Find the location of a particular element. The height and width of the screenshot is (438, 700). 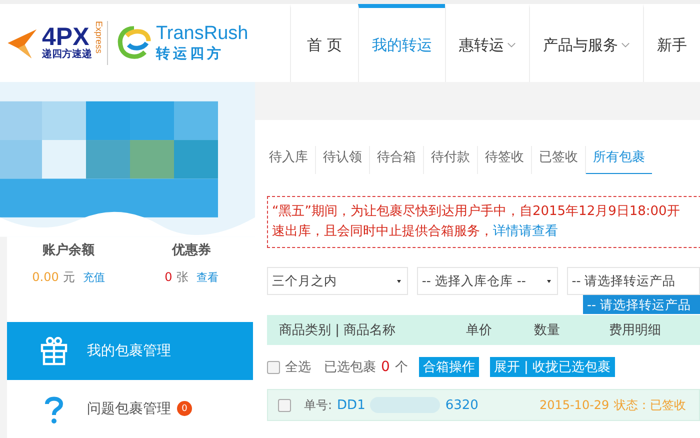

details-link: 详情请查看 is located at coordinates (525, 231).